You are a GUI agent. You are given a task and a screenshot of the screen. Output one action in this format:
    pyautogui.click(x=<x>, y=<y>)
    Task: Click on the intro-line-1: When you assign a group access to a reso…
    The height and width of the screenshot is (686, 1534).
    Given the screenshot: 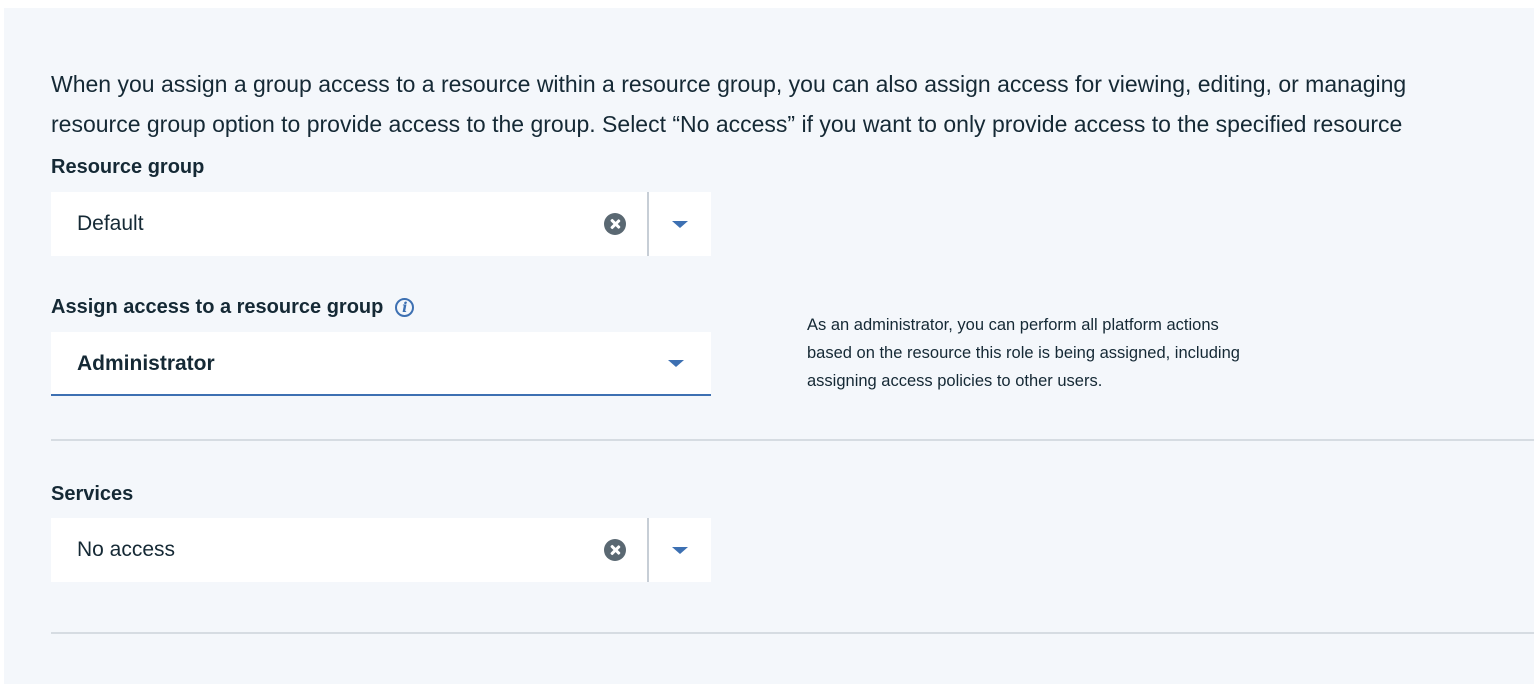 What is the action you would take?
    pyautogui.click(x=729, y=84)
    